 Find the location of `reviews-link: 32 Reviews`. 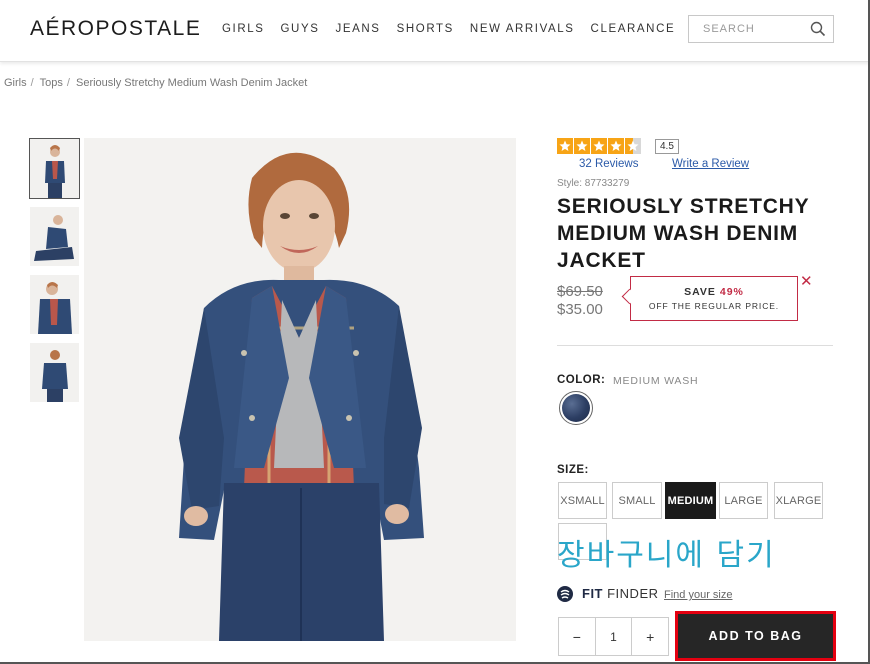

reviews-link: 32 Reviews is located at coordinates (608, 164).